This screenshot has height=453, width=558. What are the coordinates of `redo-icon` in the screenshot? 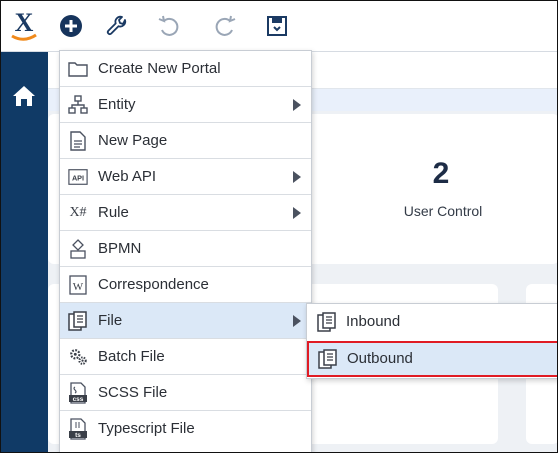 It's located at (225, 26).